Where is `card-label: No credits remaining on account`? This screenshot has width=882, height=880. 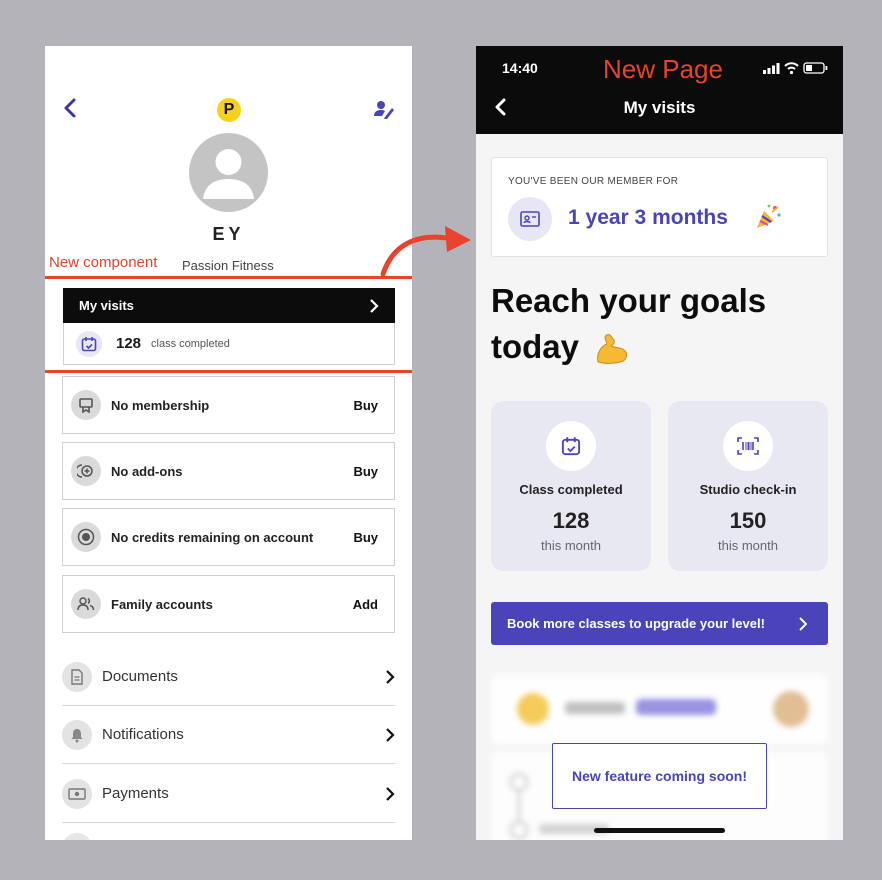 card-label: No credits remaining on account is located at coordinates (212, 537).